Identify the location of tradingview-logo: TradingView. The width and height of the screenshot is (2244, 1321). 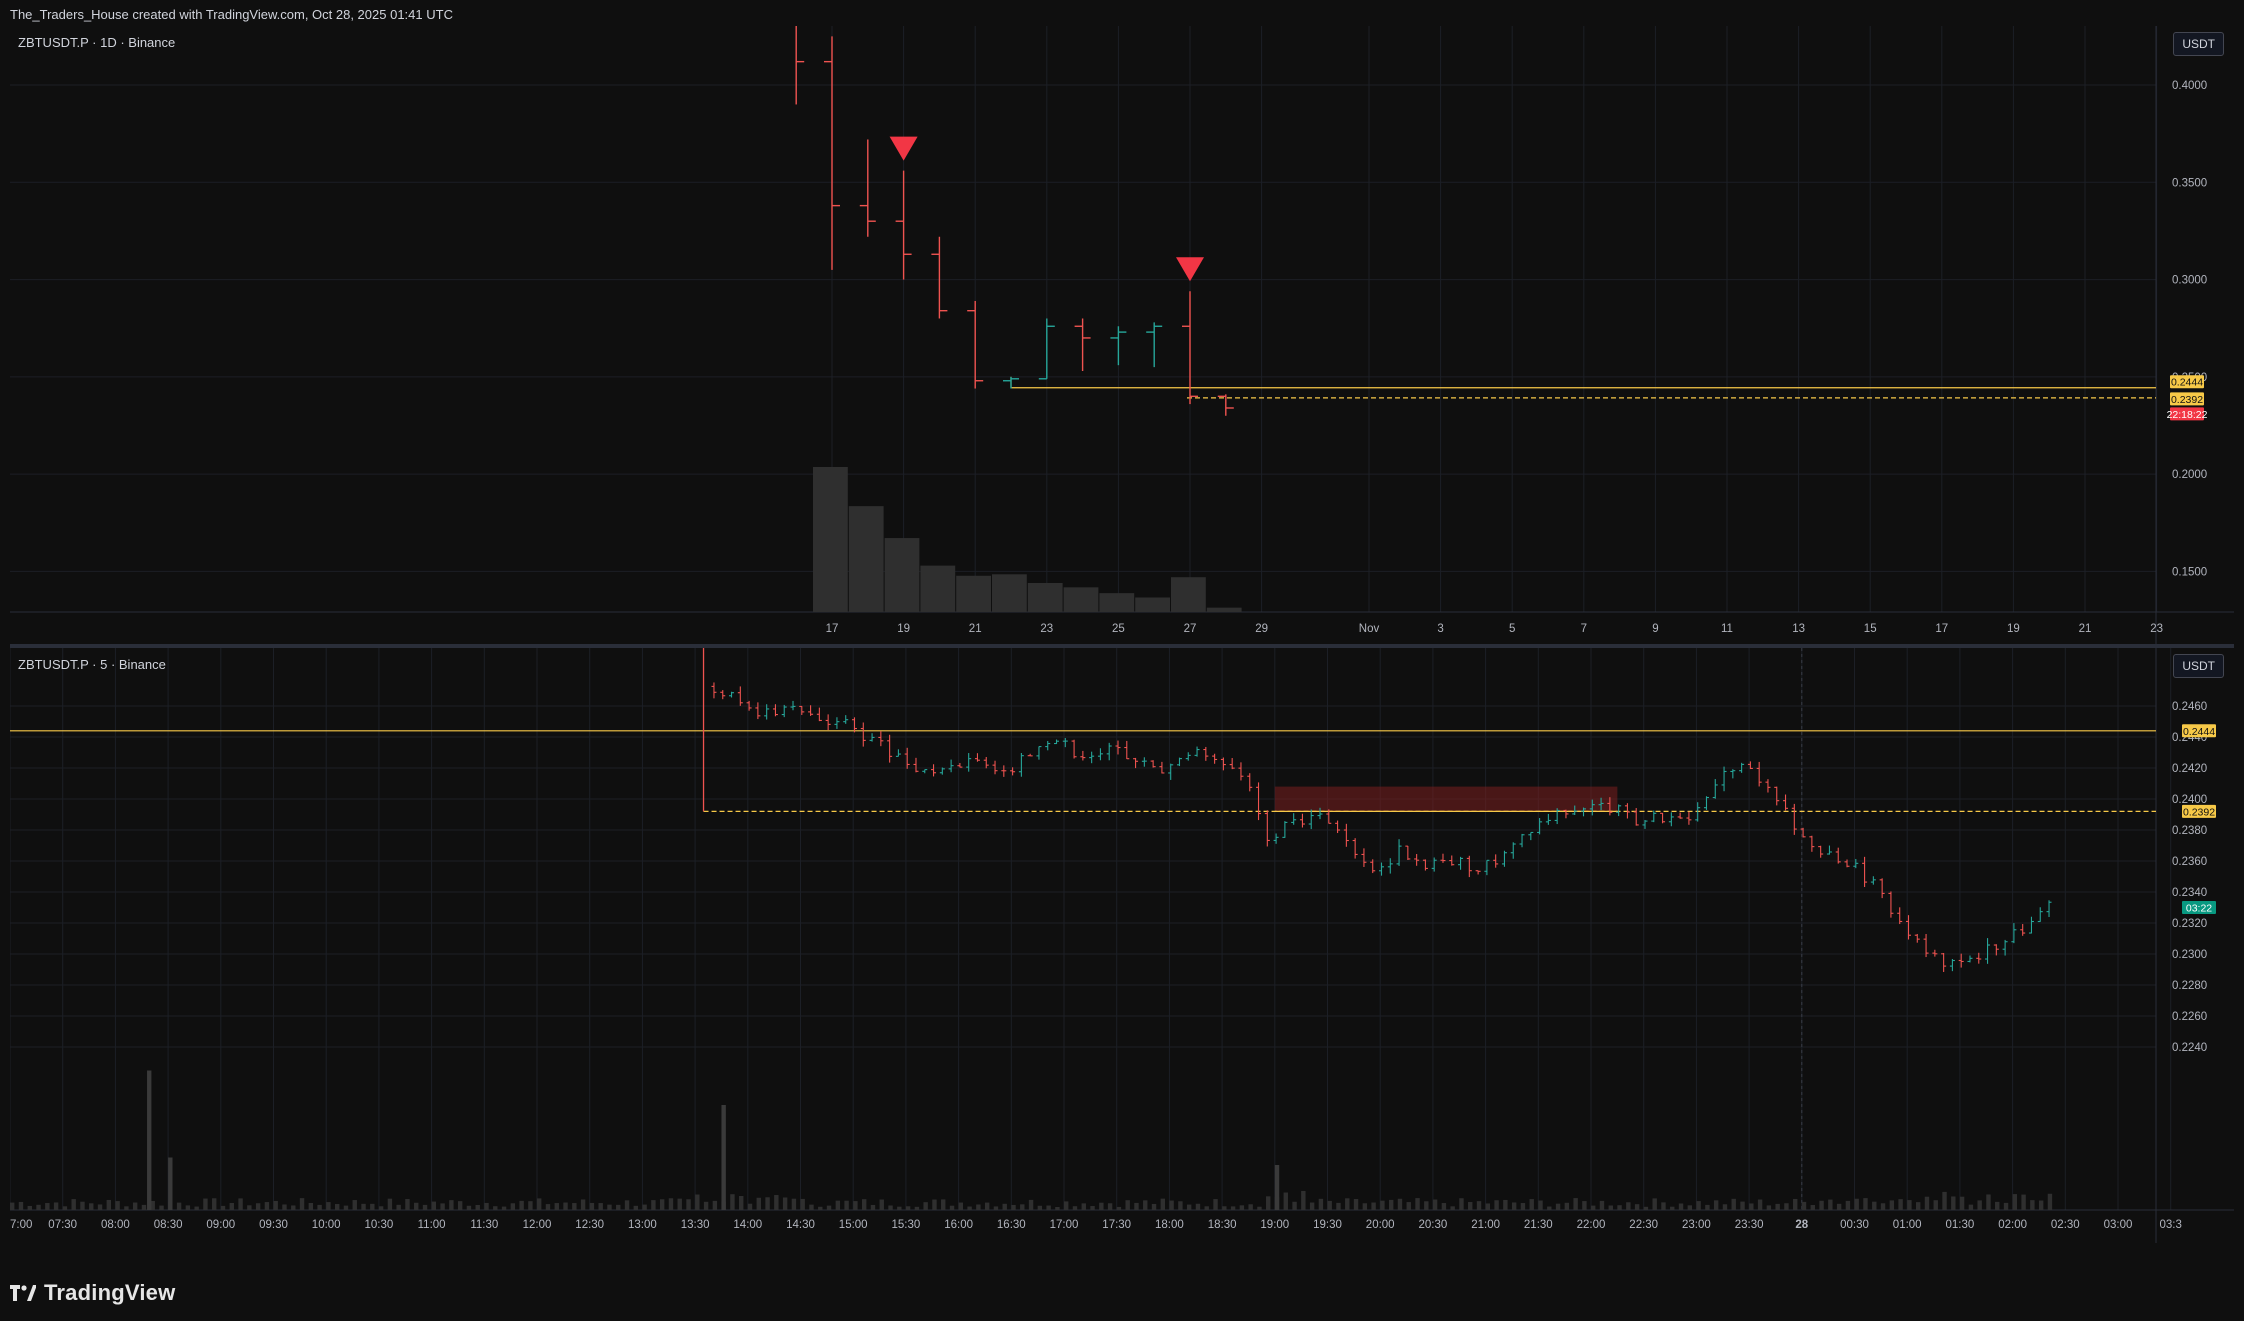
(92, 1293).